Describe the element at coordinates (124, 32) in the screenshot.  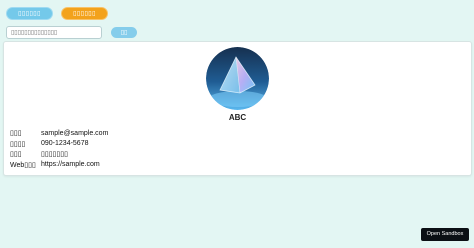
I see `search-button: ▯▯` at that location.